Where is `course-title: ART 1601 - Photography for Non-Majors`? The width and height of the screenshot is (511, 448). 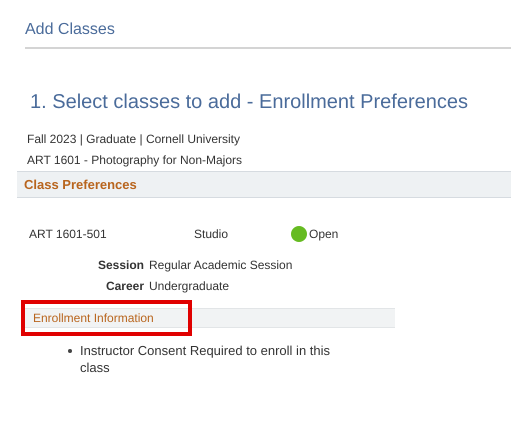 course-title: ART 1601 - Photography for Non-Majors is located at coordinates (134, 160).